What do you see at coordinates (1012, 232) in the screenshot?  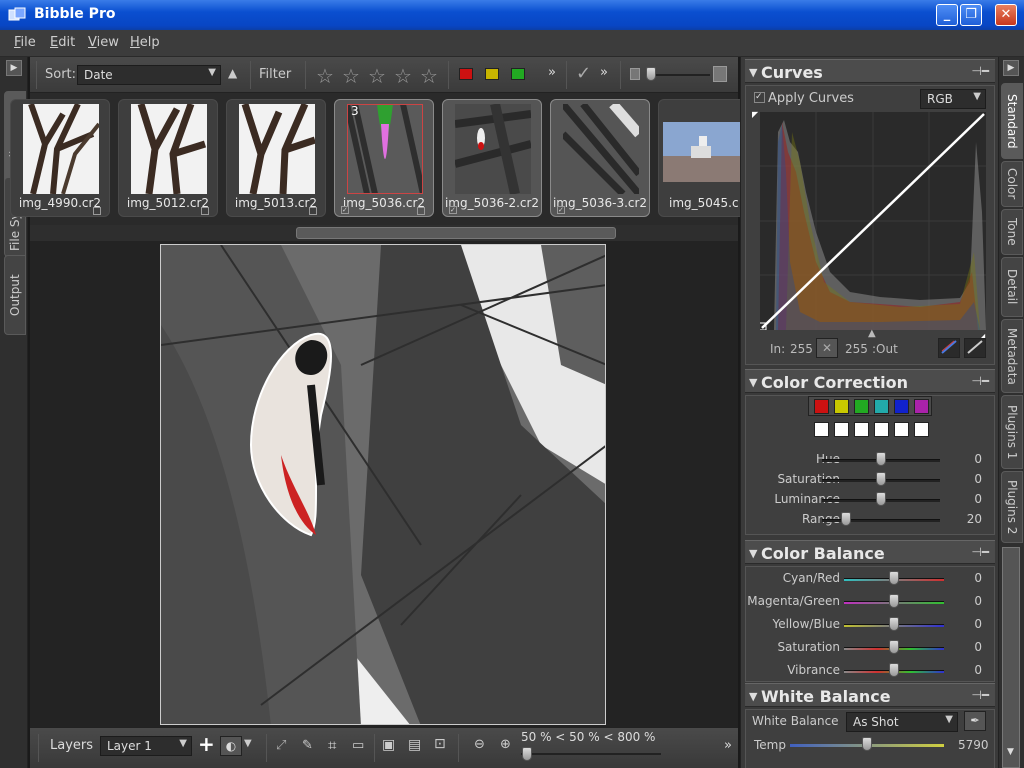 I see `tab-tone: Tone` at bounding box center [1012, 232].